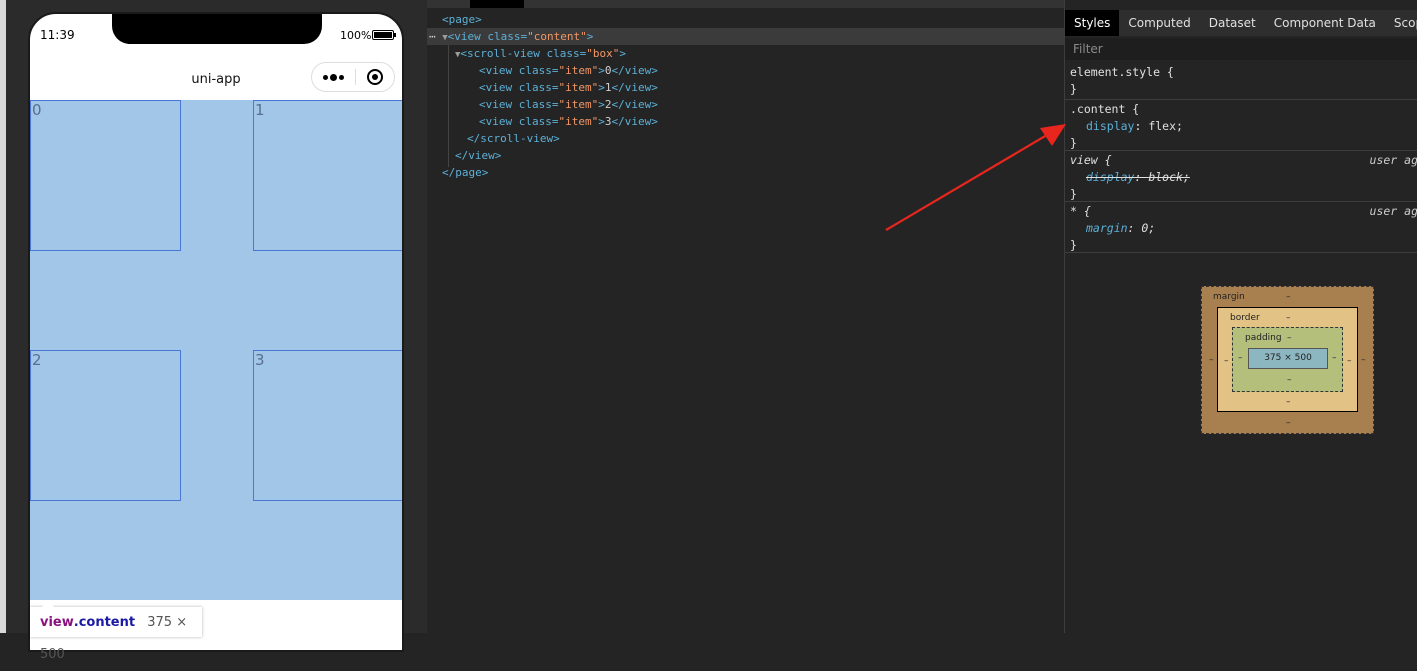 This screenshot has width=1417, height=671. What do you see at coordinates (1080, 211) in the screenshot?
I see `rule-selector: * {` at bounding box center [1080, 211].